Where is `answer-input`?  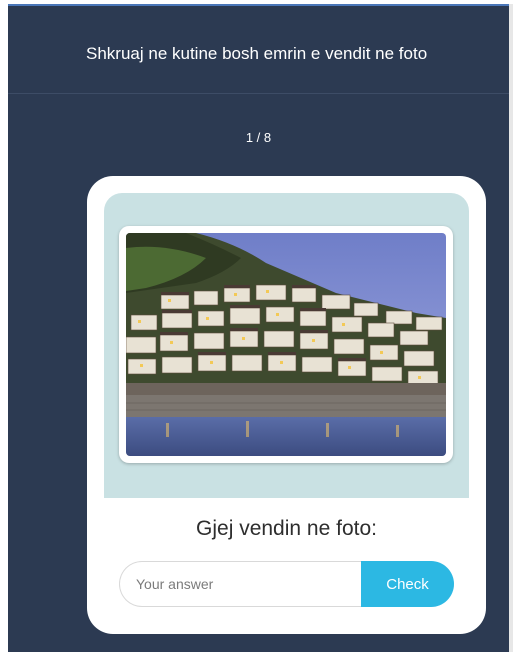 answer-input is located at coordinates (244, 584).